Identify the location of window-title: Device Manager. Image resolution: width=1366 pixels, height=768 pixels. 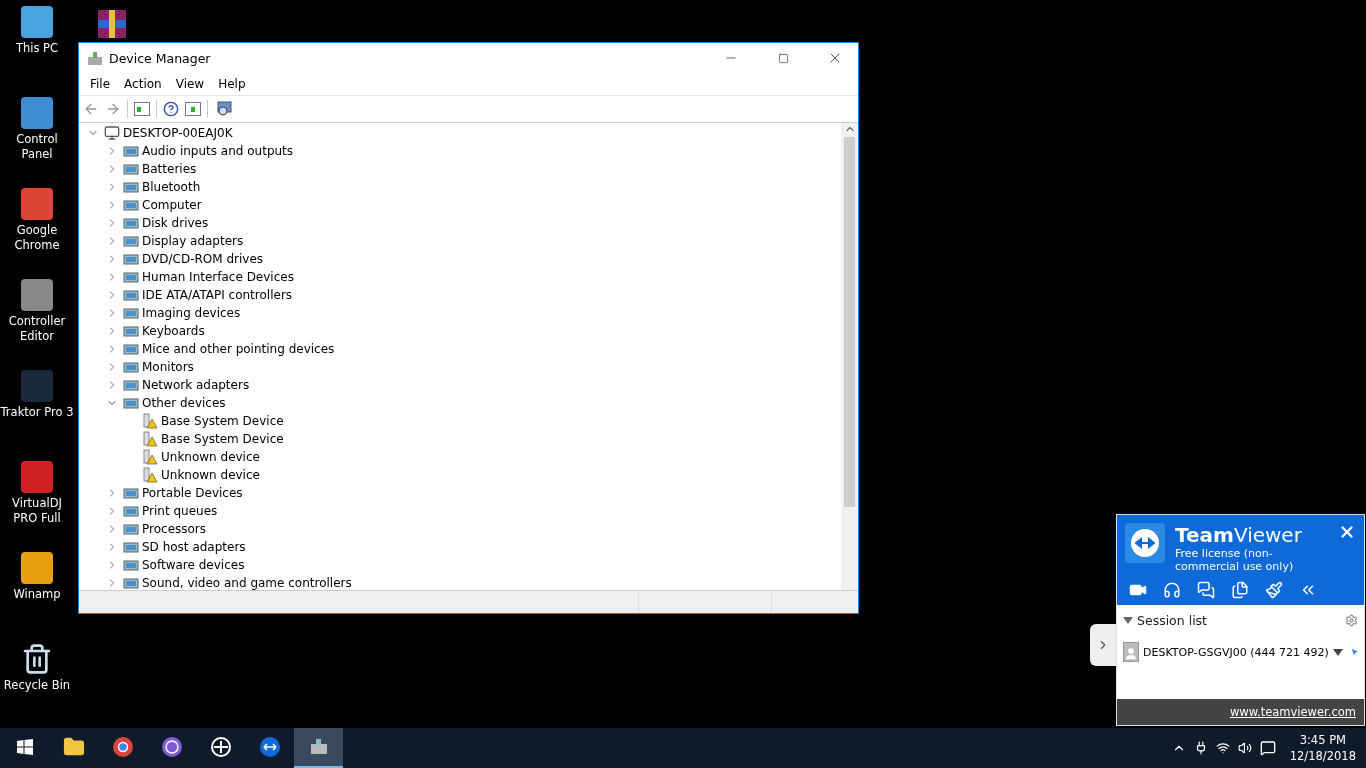
(160, 58).